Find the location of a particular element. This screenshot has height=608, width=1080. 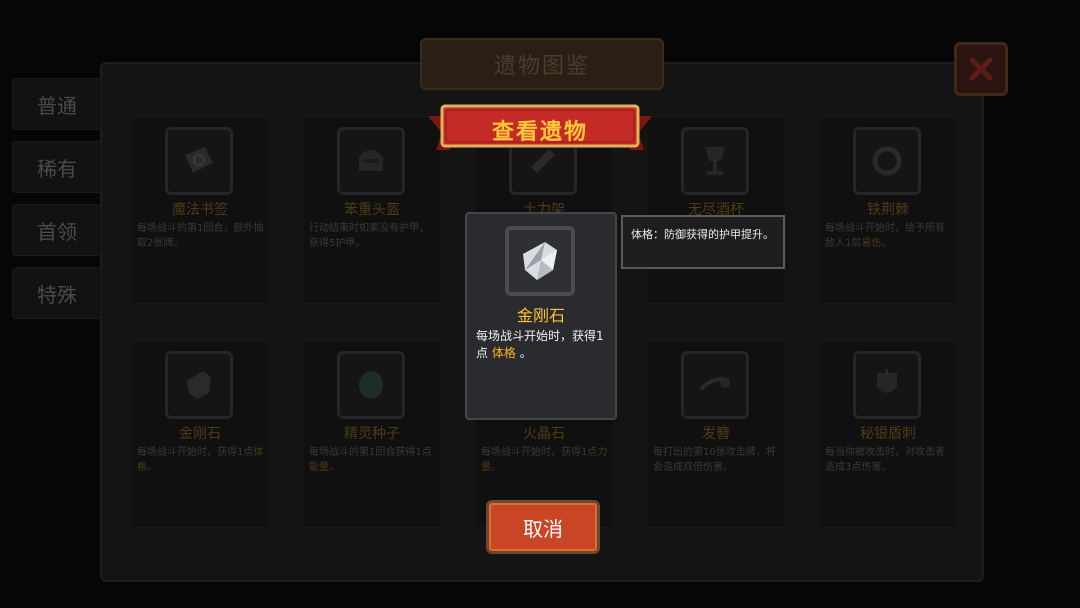

relic-name: 笨重头盔 is located at coordinates (372, 210).